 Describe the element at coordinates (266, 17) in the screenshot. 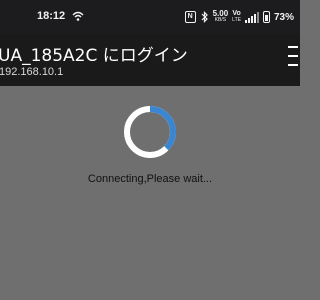

I see `battery-icon` at that location.